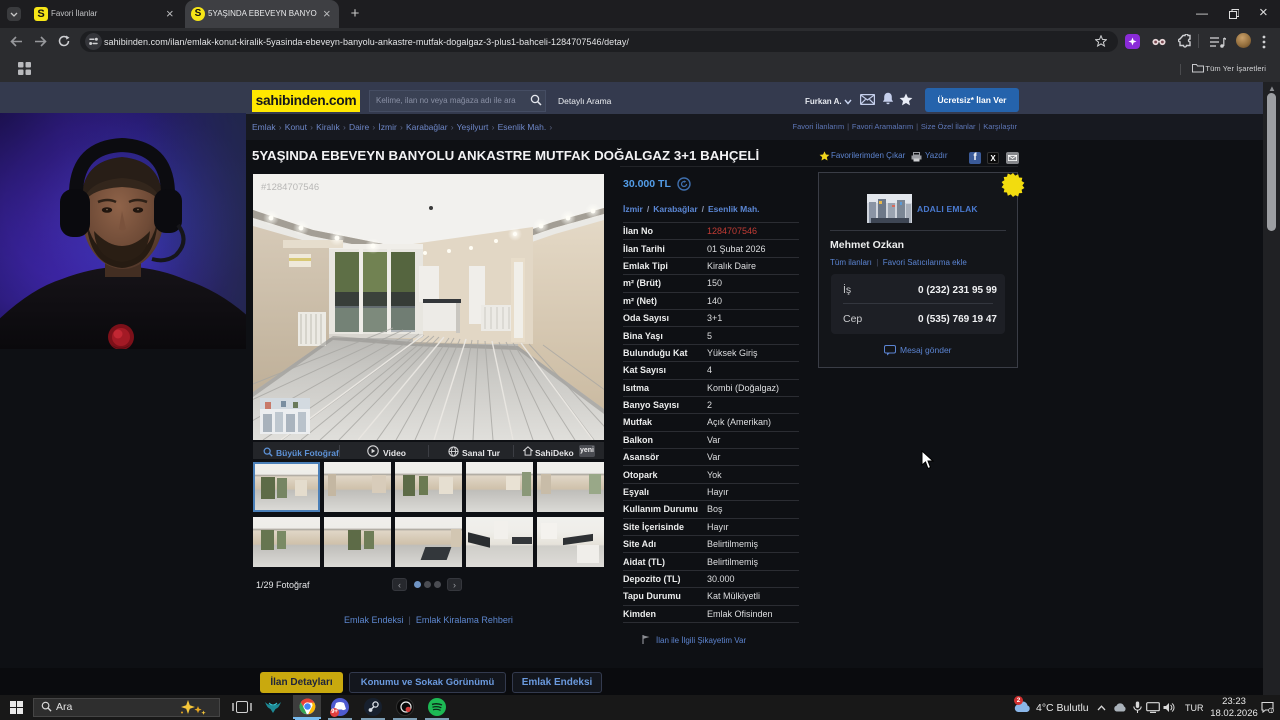  Describe the element at coordinates (290, 187) in the screenshot. I see `svg-text: #1284707546` at that location.